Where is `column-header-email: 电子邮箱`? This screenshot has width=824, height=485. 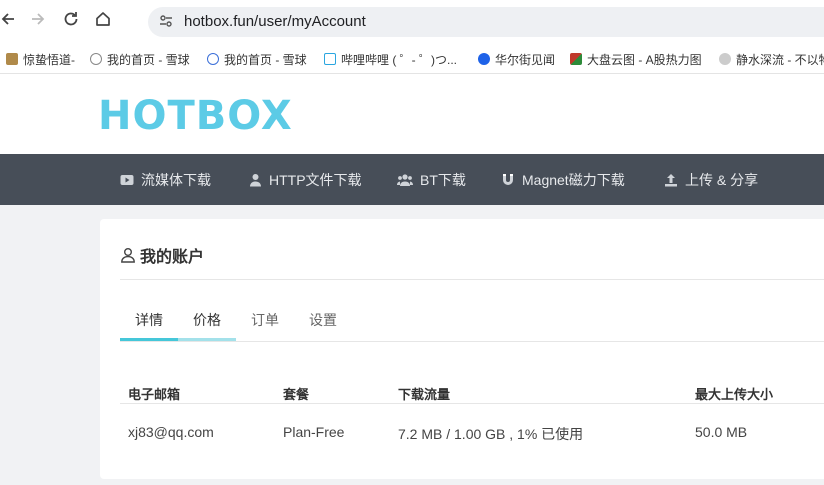
column-header-email: 电子邮箱 is located at coordinates (154, 394).